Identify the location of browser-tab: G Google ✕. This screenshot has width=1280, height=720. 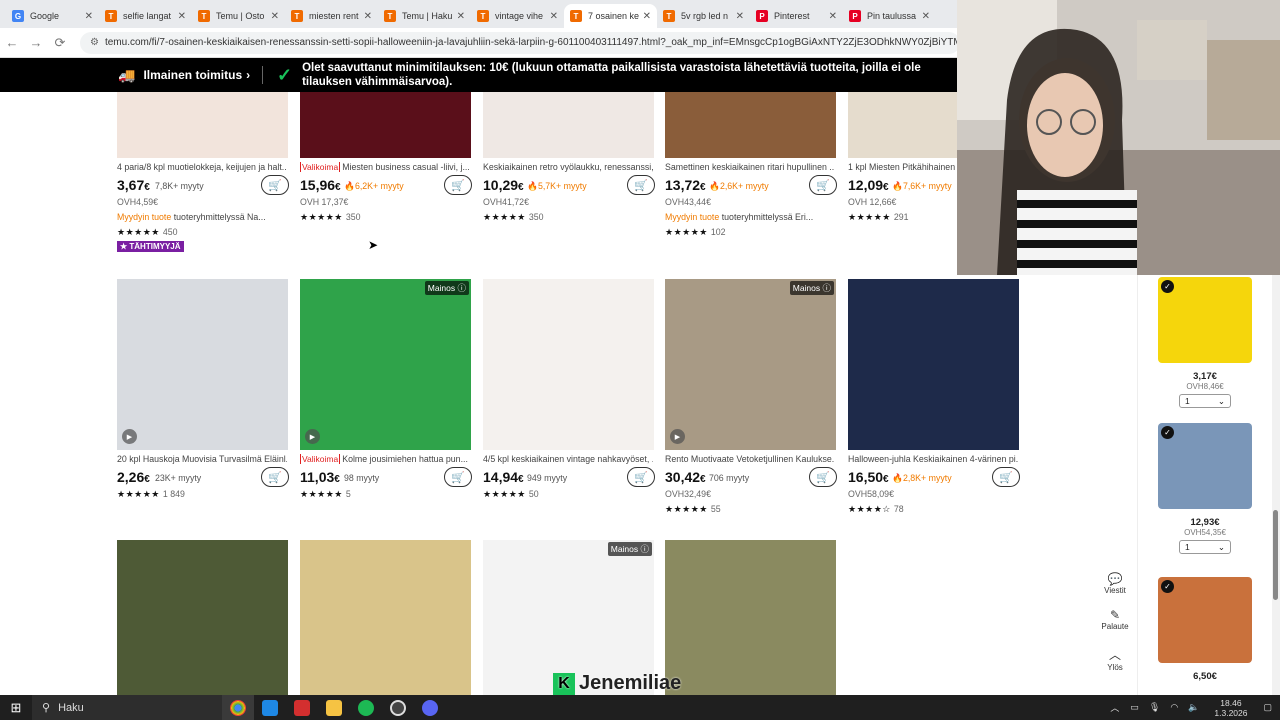
(52, 16).